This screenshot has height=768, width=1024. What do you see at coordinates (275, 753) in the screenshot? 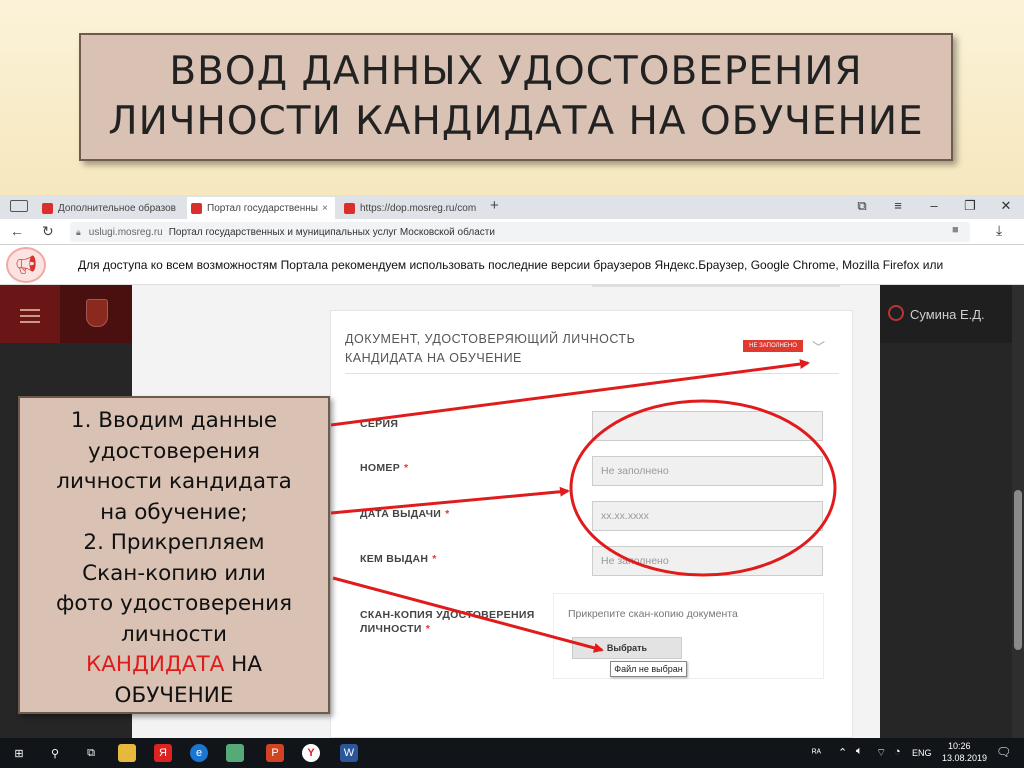
I see `powerpoint-icon: P` at bounding box center [275, 753].